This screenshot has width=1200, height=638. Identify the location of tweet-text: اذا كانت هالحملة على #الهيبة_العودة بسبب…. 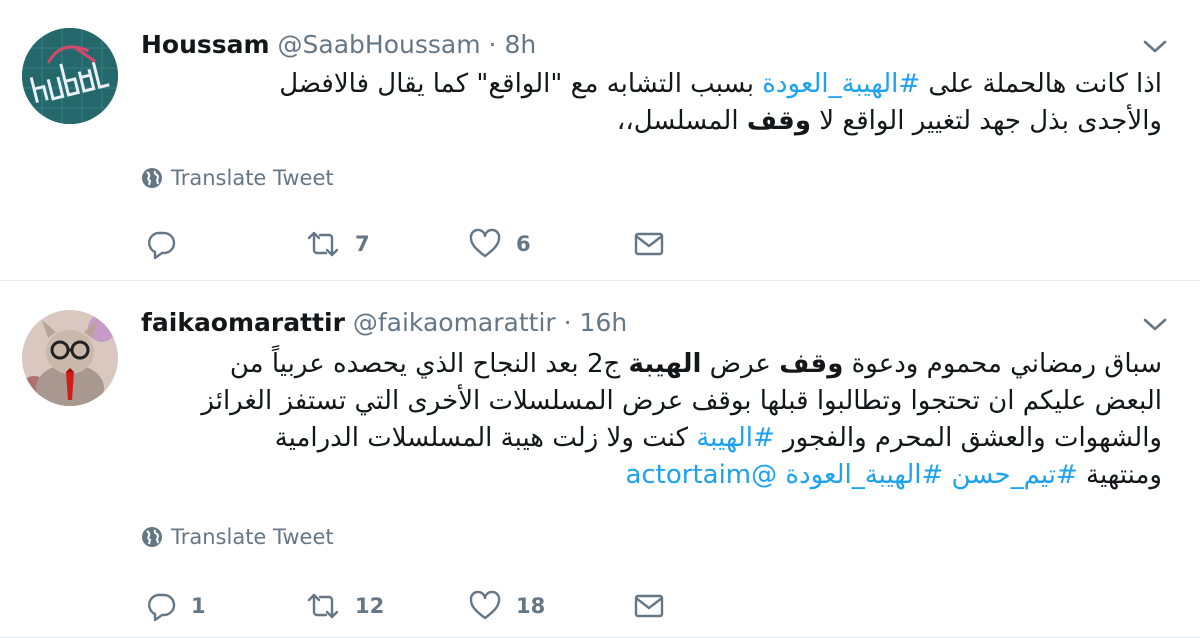
(651, 103).